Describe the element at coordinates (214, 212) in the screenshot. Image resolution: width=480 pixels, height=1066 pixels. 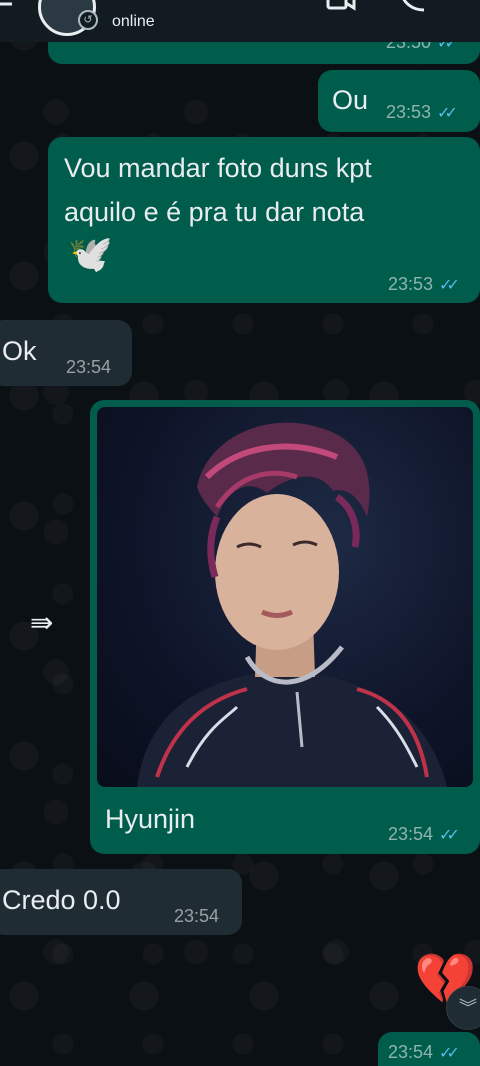
I see `message-text-line: aquilo e é pra tu dar nota` at that location.